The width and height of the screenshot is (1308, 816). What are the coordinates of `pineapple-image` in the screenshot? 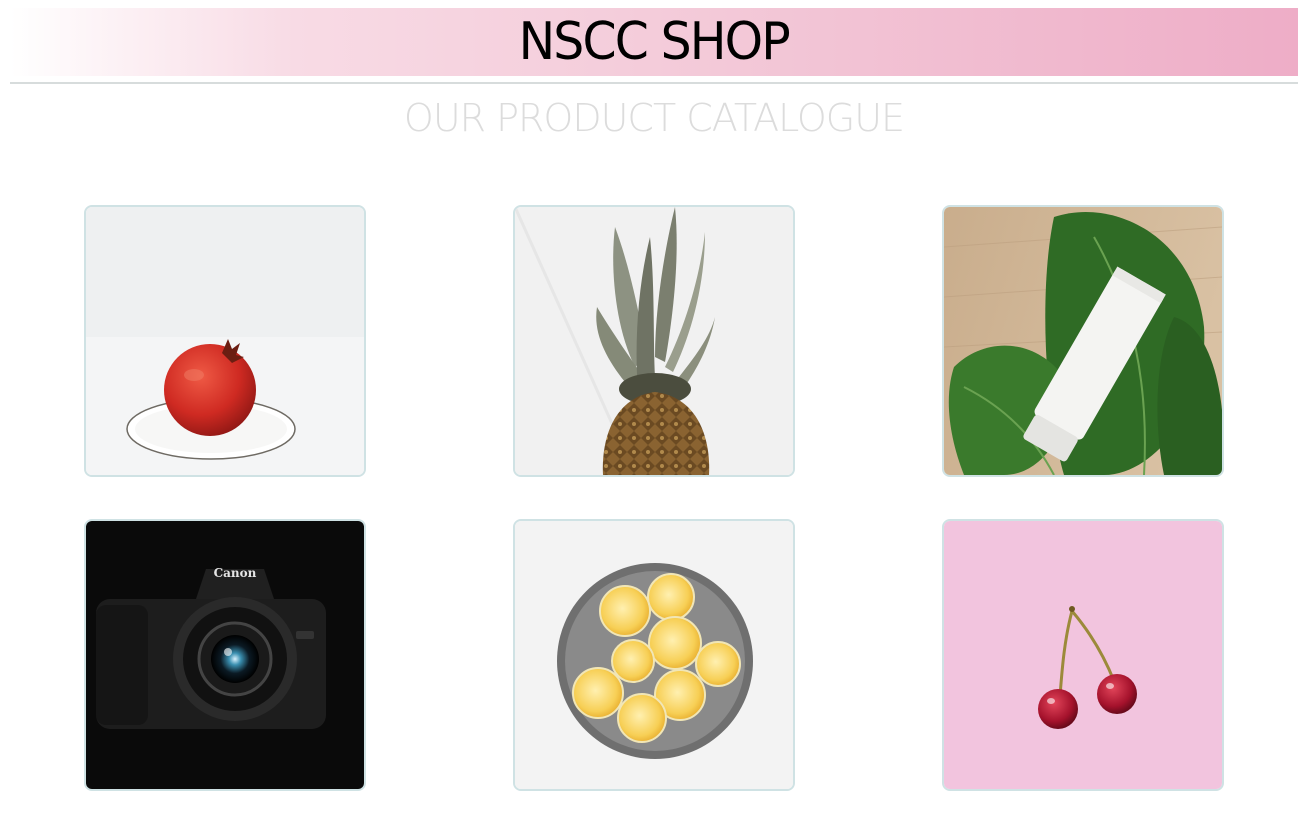 It's located at (654, 341).